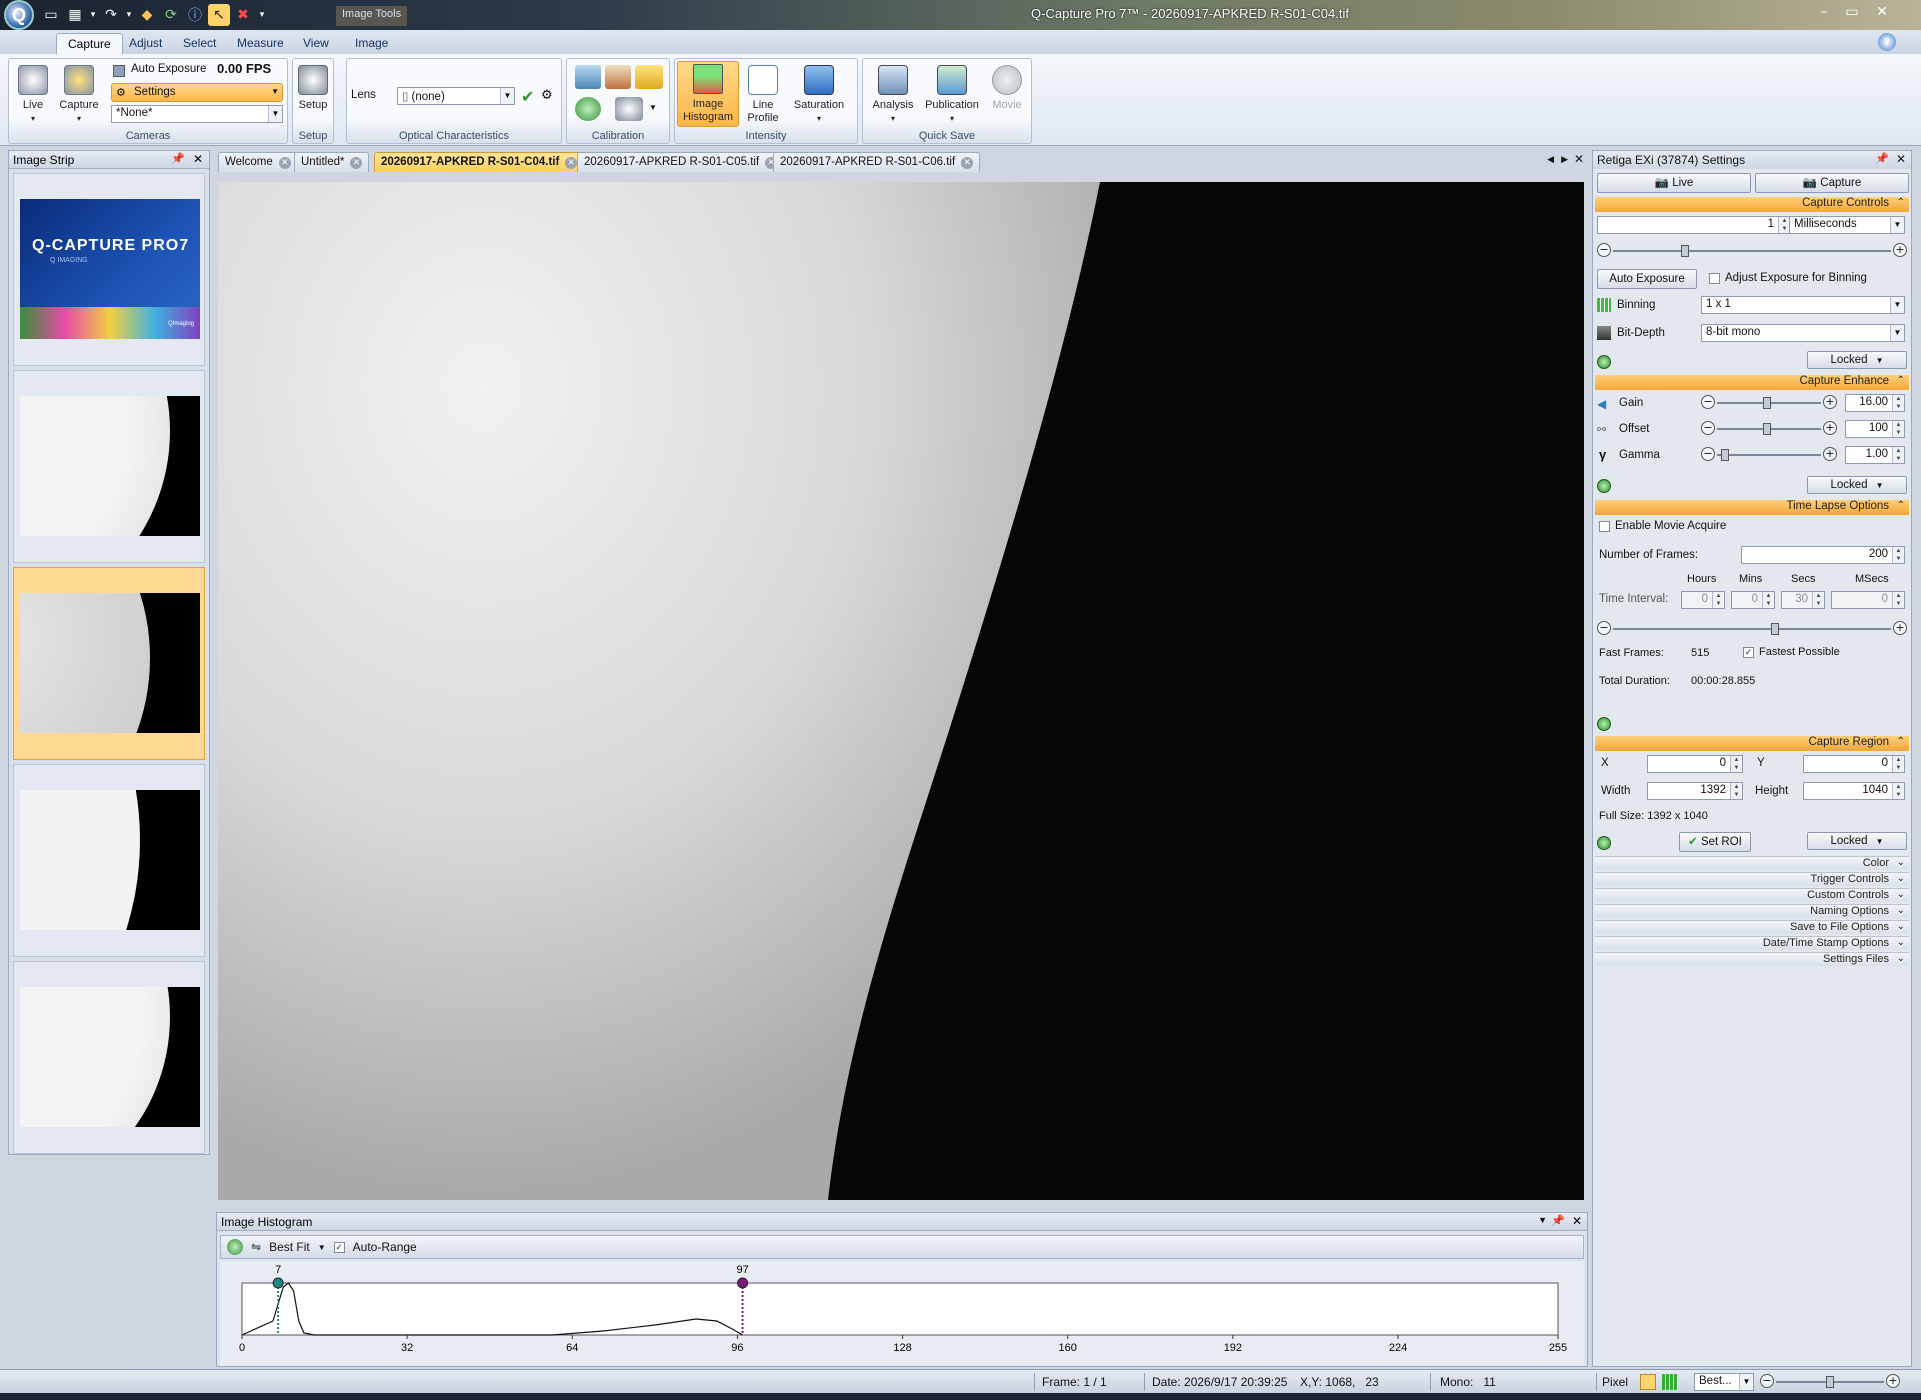 This screenshot has width=1921, height=1400. Describe the element at coordinates (1695, 791) in the screenshot. I see `width-input: 1392 ▲ ▼` at that location.